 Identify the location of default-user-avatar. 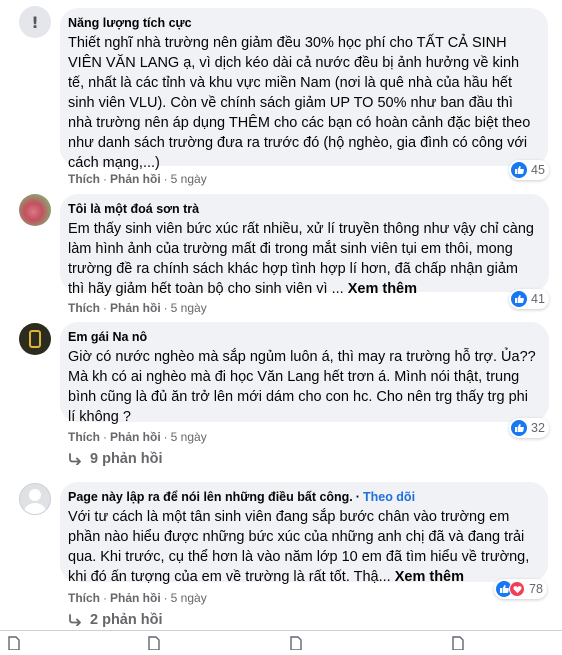
(35, 499).